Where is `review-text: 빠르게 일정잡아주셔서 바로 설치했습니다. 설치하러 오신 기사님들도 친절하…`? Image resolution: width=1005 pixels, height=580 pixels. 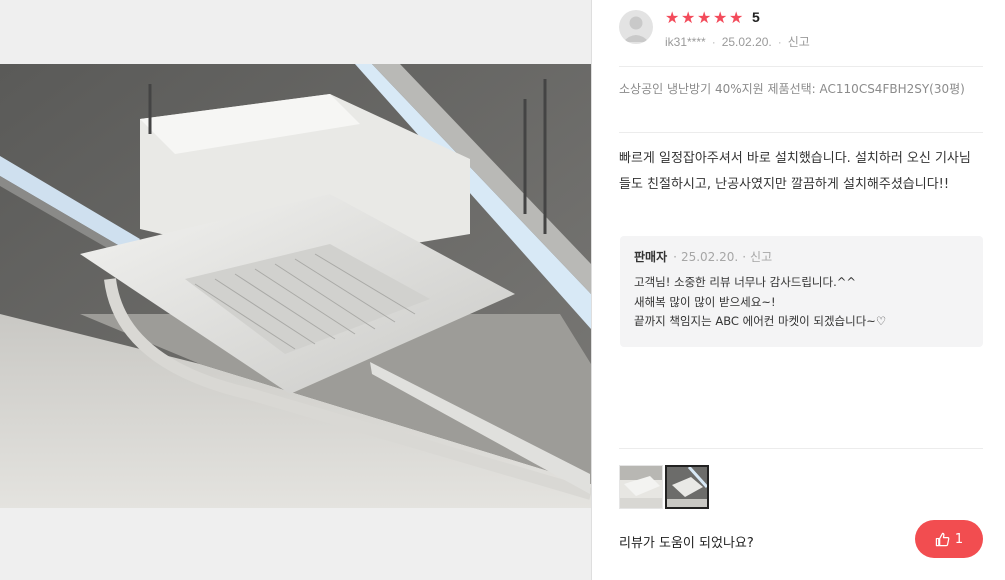 review-text: 빠르게 일정잡아주셔서 바로 설치했습니다. 설치하러 오신 기사님들도 친절하… is located at coordinates (795, 171).